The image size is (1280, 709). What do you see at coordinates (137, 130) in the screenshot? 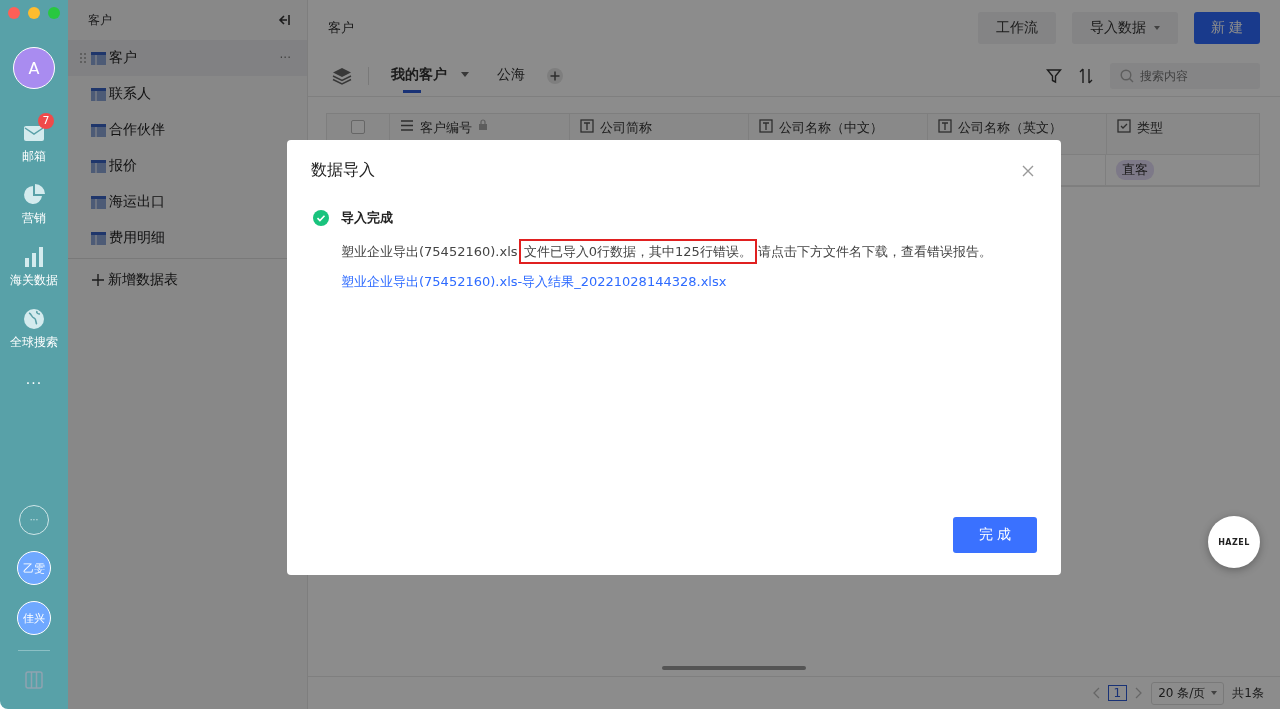
I see `item-label: 合作伙伴` at bounding box center [137, 130].